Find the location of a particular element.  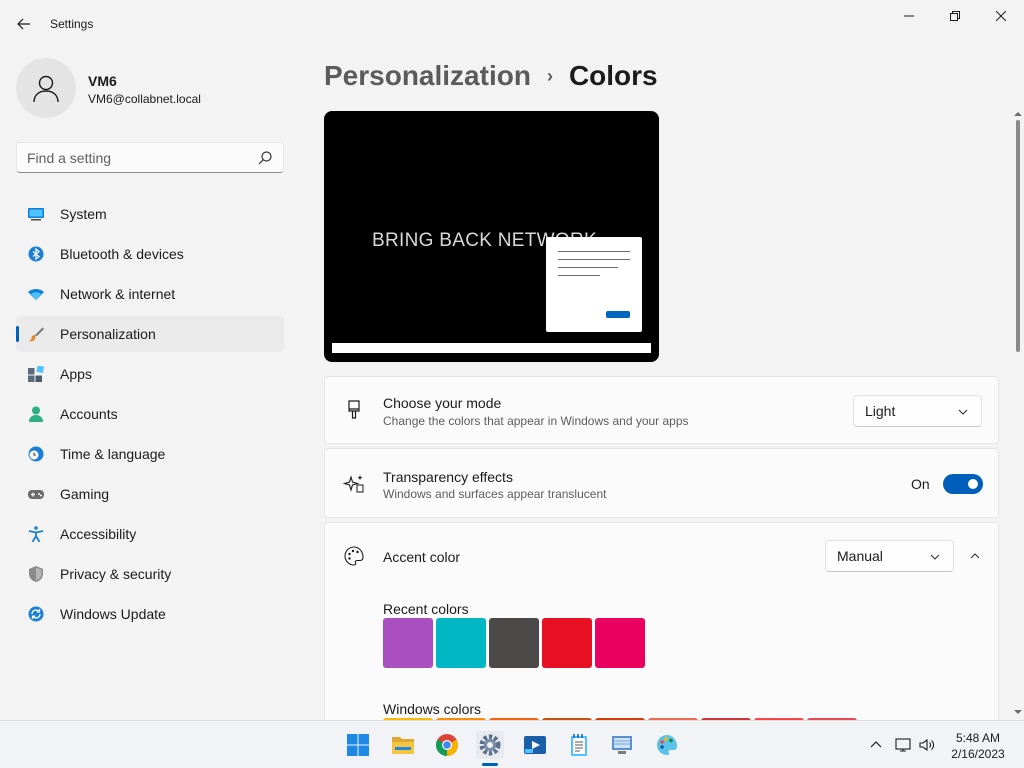

paintbrush-icon is located at coordinates (354, 409).